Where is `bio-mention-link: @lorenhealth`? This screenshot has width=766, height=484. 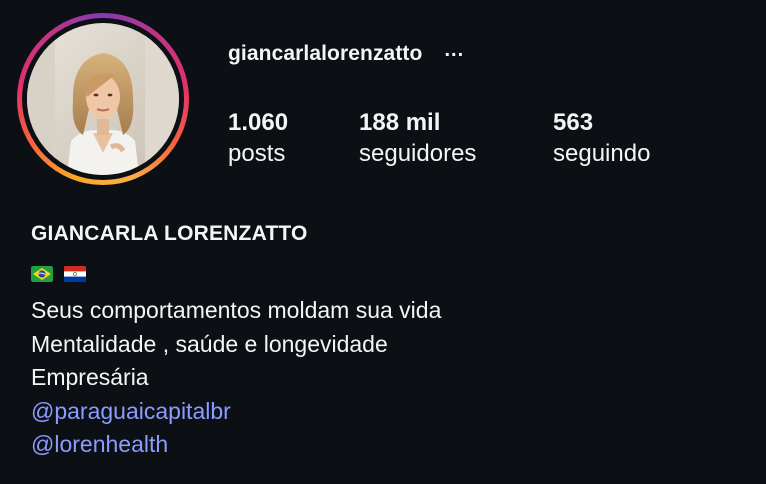 bio-mention-link: @lorenhealth is located at coordinates (236, 445).